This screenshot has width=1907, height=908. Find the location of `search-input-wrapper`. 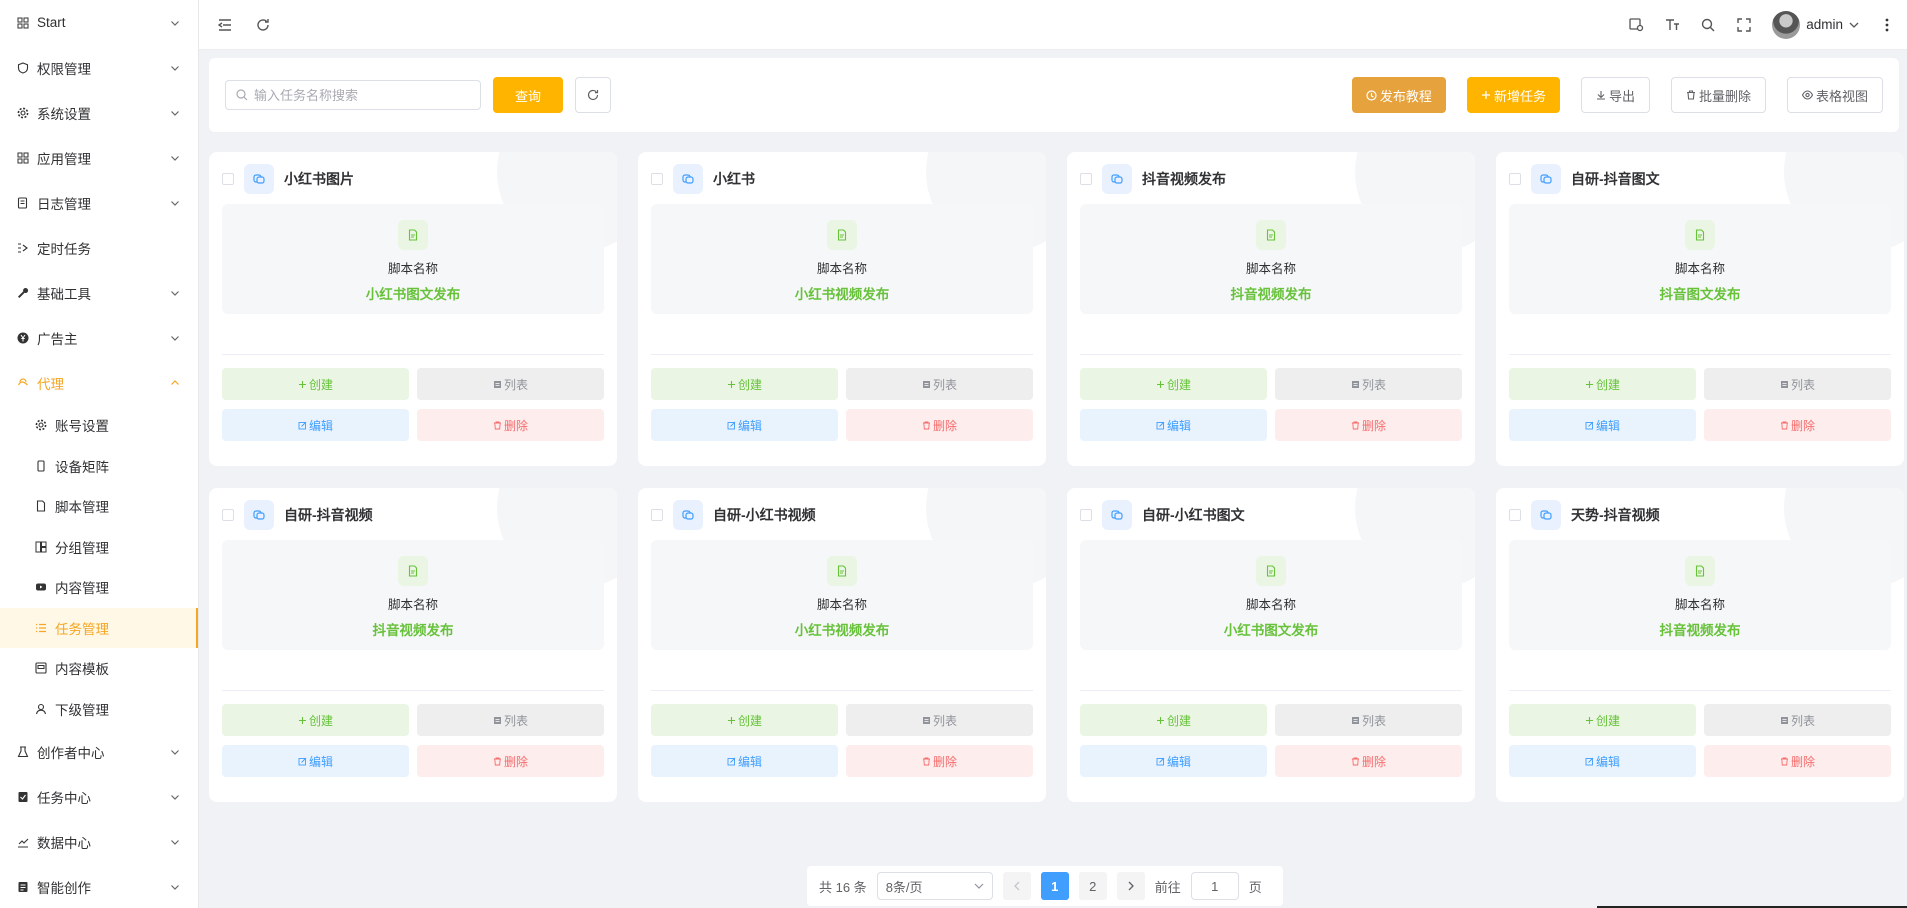

search-input-wrapper is located at coordinates (353, 95).